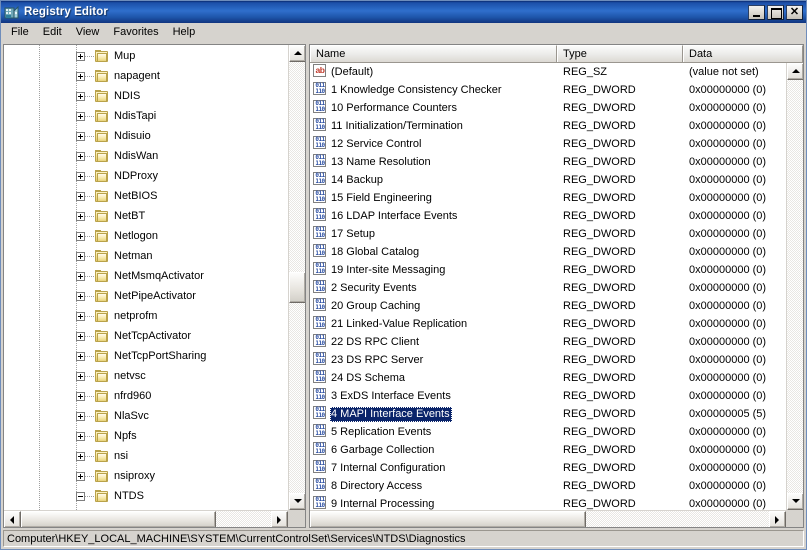 Image resolution: width=807 pixels, height=550 pixels. Describe the element at coordinates (146, 96) in the screenshot. I see `tree-item-ndis: NDIS` at that location.